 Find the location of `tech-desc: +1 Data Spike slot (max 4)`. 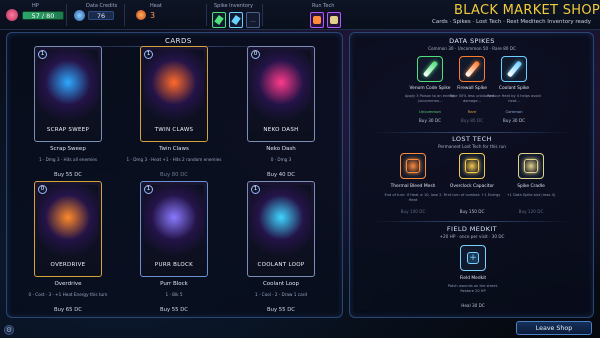

tech-desc: +1 Data Spike slot (max 4) is located at coordinates (531, 195).